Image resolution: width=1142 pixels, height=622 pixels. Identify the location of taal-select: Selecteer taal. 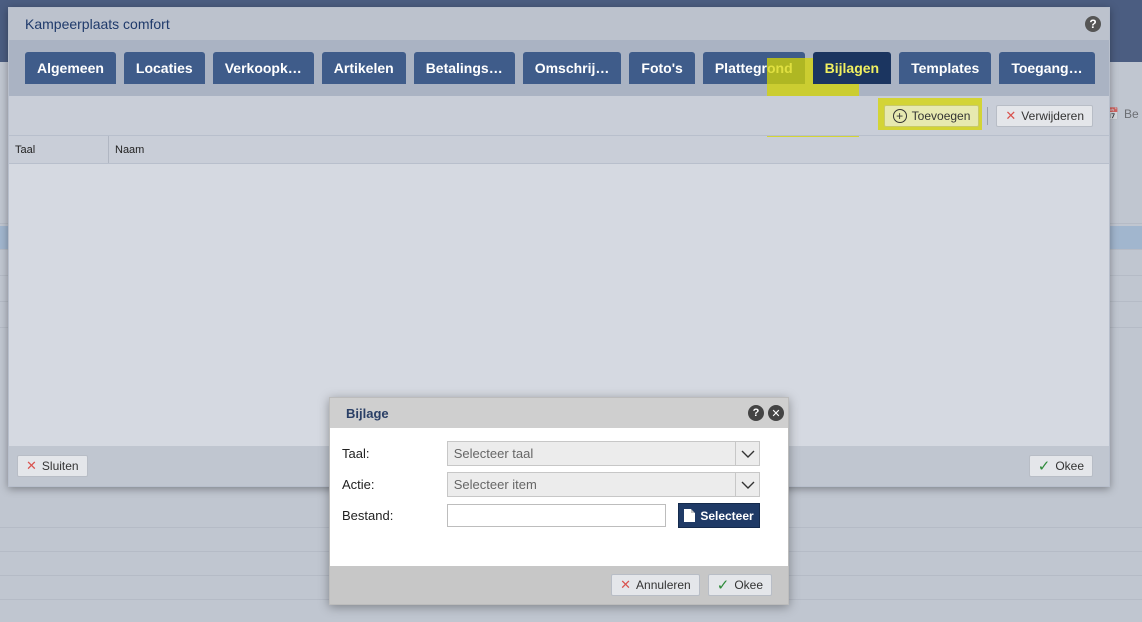
(603, 453).